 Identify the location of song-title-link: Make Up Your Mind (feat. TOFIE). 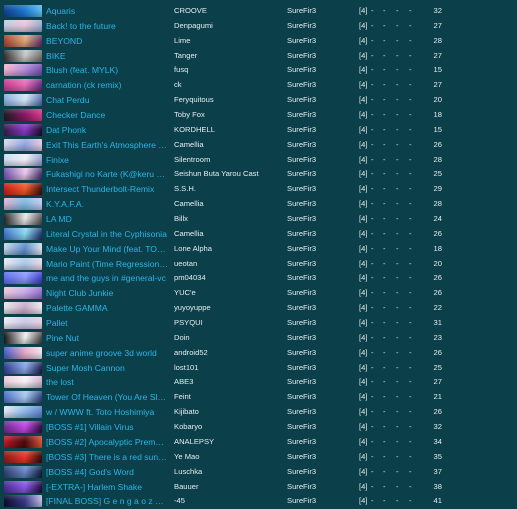
(107, 249).